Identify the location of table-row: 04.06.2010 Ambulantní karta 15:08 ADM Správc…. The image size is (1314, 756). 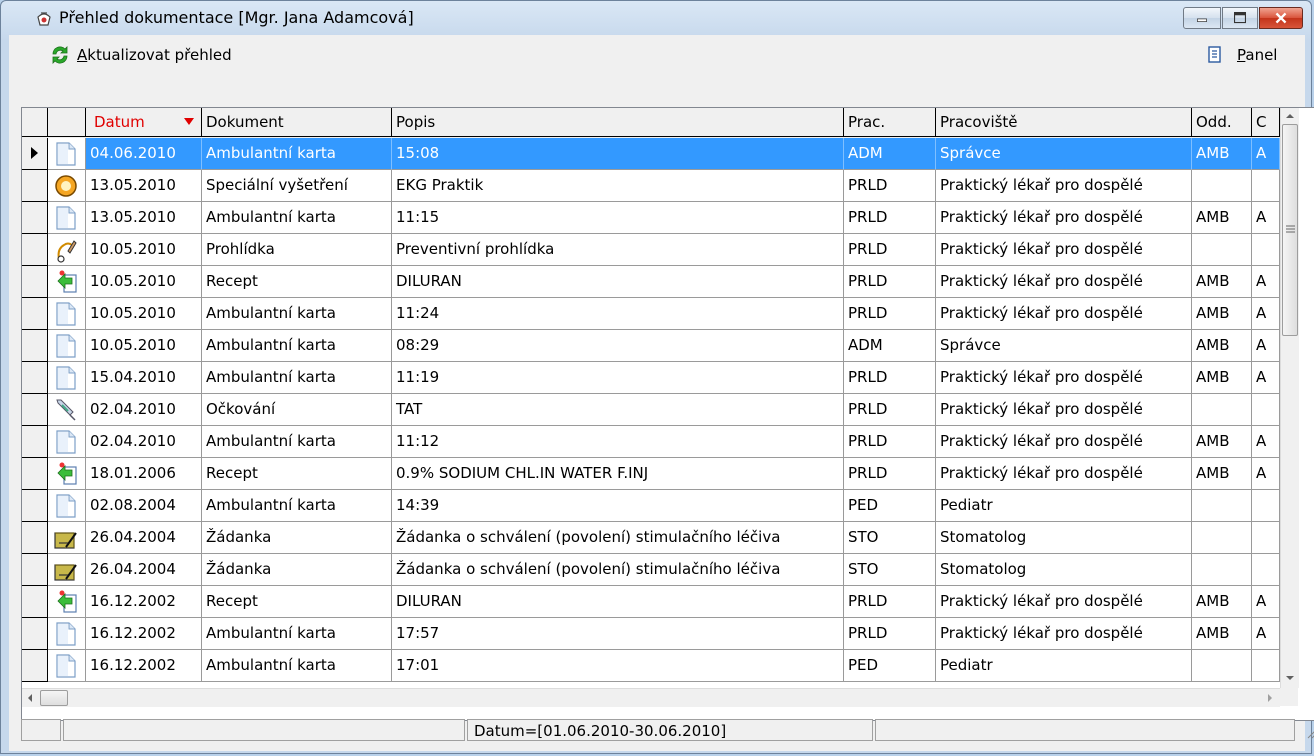
(651, 154).